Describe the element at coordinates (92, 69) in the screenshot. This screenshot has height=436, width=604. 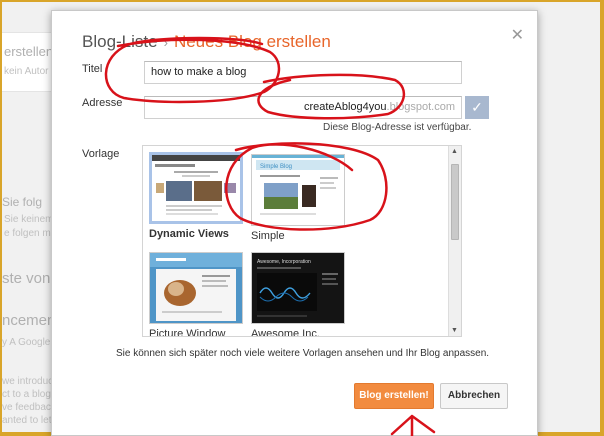
I see `title-label: Titel` at that location.